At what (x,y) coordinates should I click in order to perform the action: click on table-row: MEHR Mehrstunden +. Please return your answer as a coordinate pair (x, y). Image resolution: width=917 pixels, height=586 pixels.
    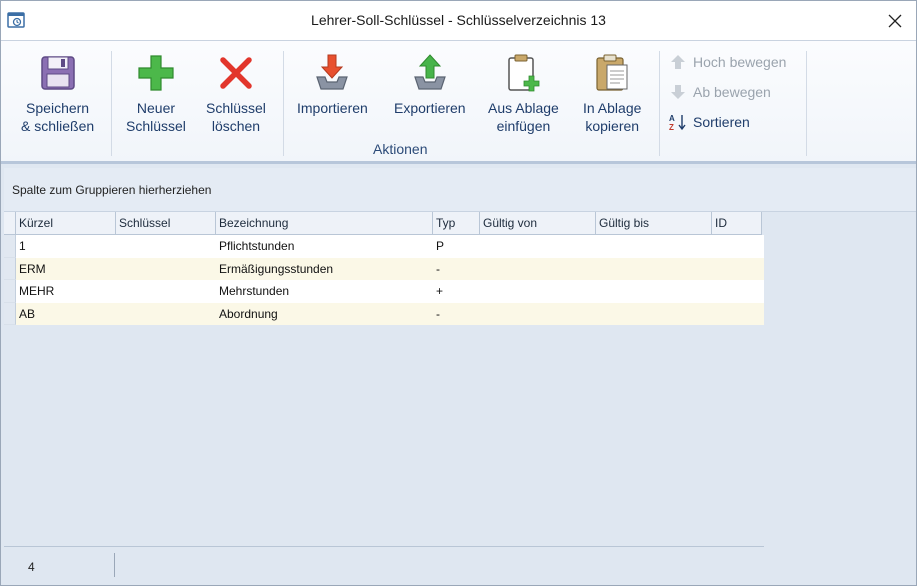
    Looking at the image, I should click on (384, 291).